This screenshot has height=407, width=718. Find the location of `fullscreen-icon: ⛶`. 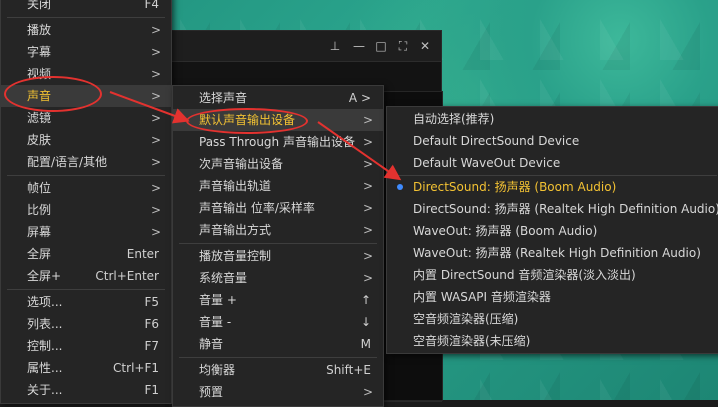

fullscreen-icon: ⛶ is located at coordinates (403, 46).